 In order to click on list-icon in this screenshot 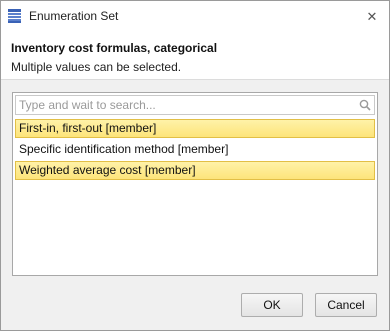, I will do `click(14, 16)`.